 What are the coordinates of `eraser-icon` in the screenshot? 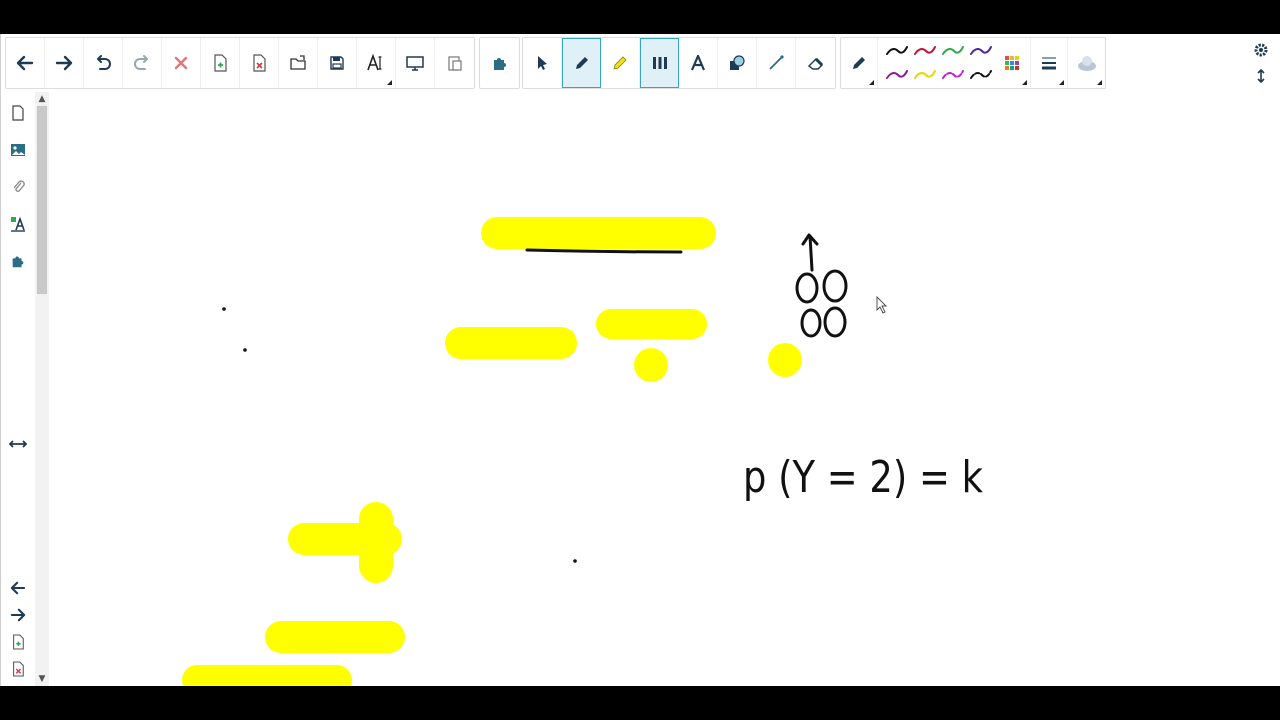 It's located at (815, 63).